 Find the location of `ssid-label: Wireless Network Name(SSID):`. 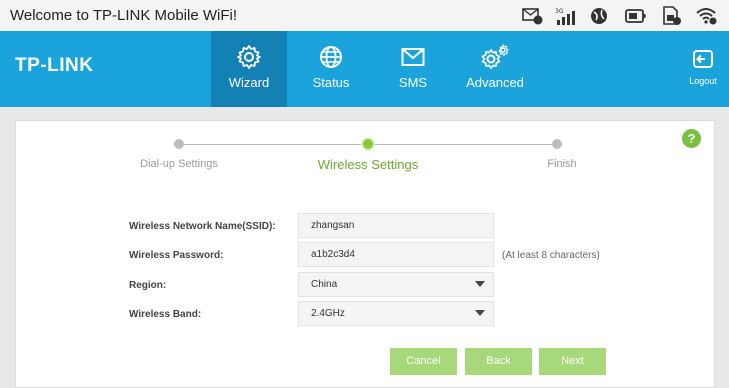

ssid-label: Wireless Network Name(SSID): is located at coordinates (202, 226).